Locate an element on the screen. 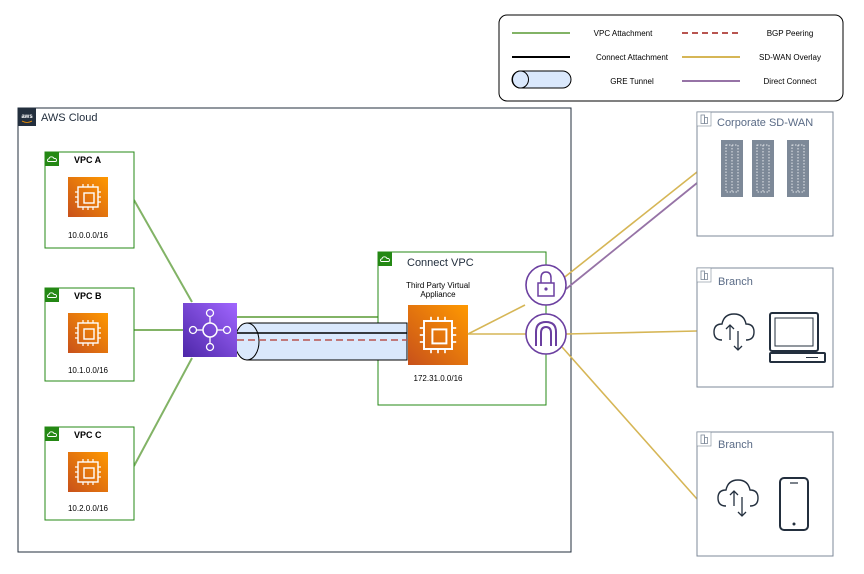 The height and width of the screenshot is (574, 864). legend-bgp-peering-label: BGP Peering is located at coordinates (790, 33).